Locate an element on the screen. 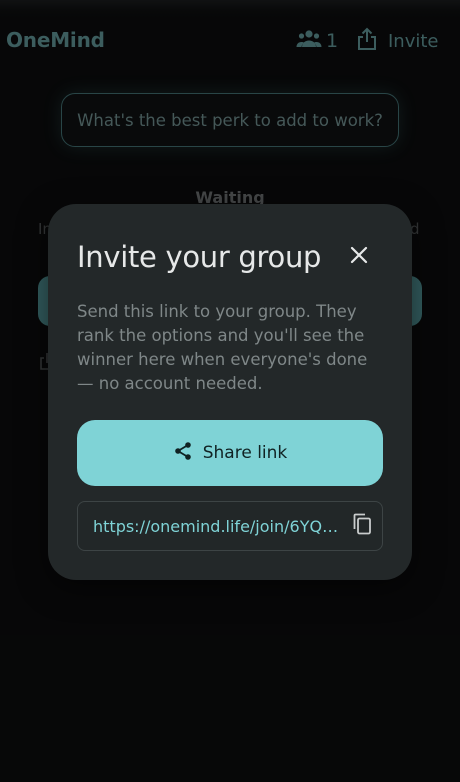 The image size is (460, 782). copy-icon is located at coordinates (362, 526).